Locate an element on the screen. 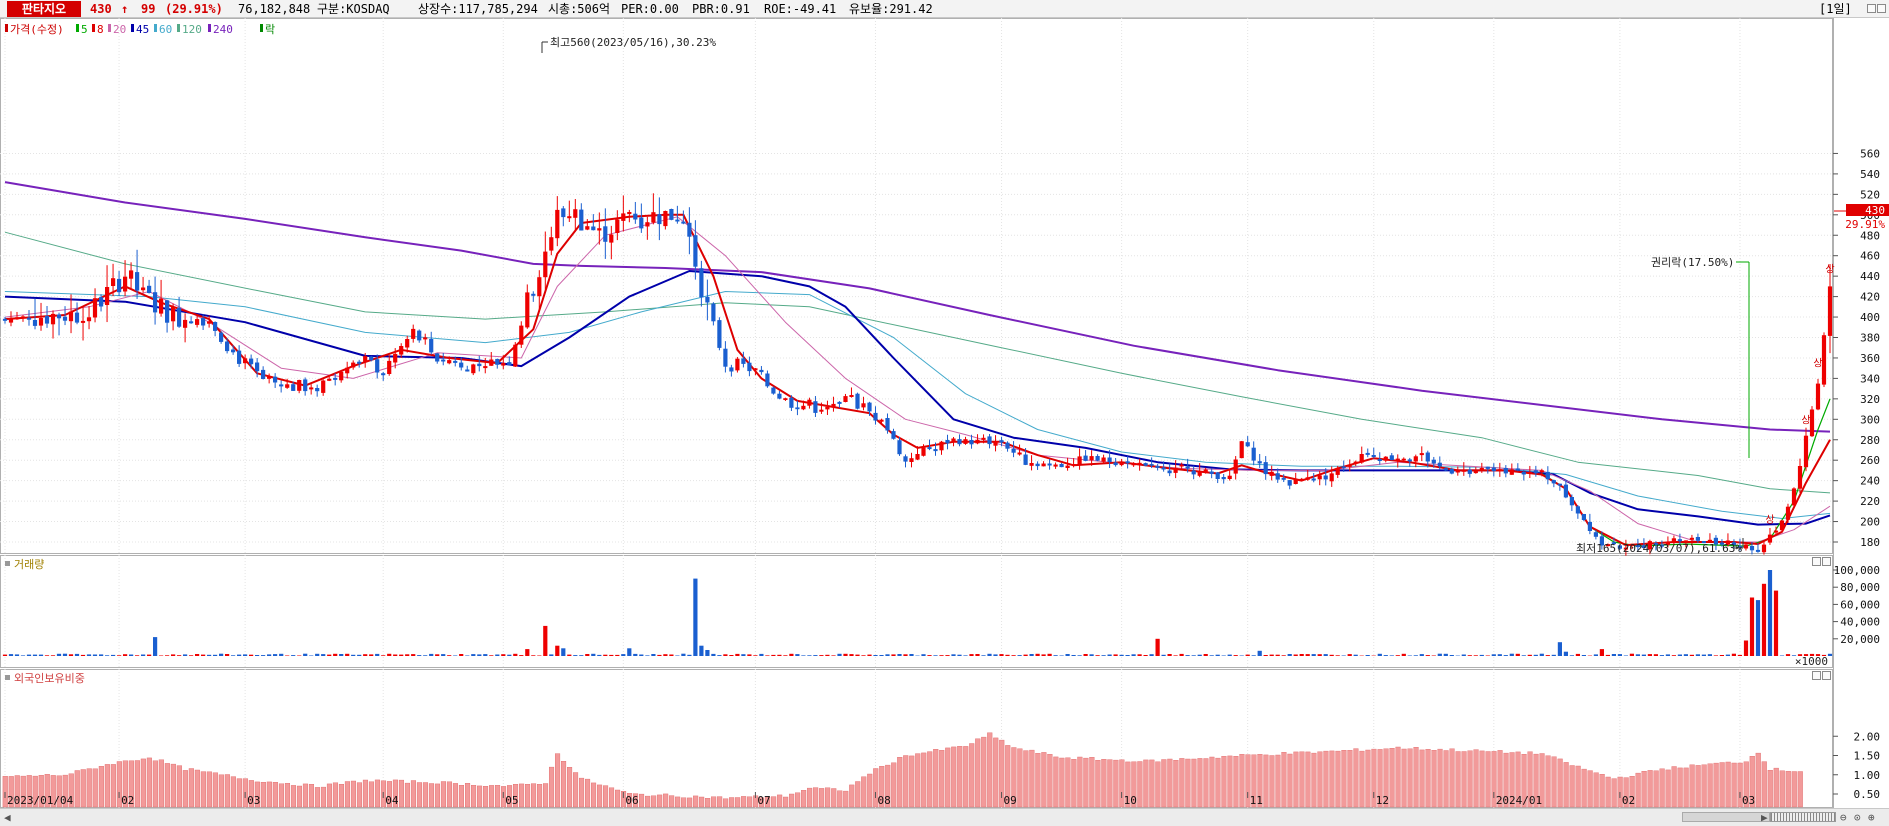  up-arrow-icon: ↑ is located at coordinates (125, 9).